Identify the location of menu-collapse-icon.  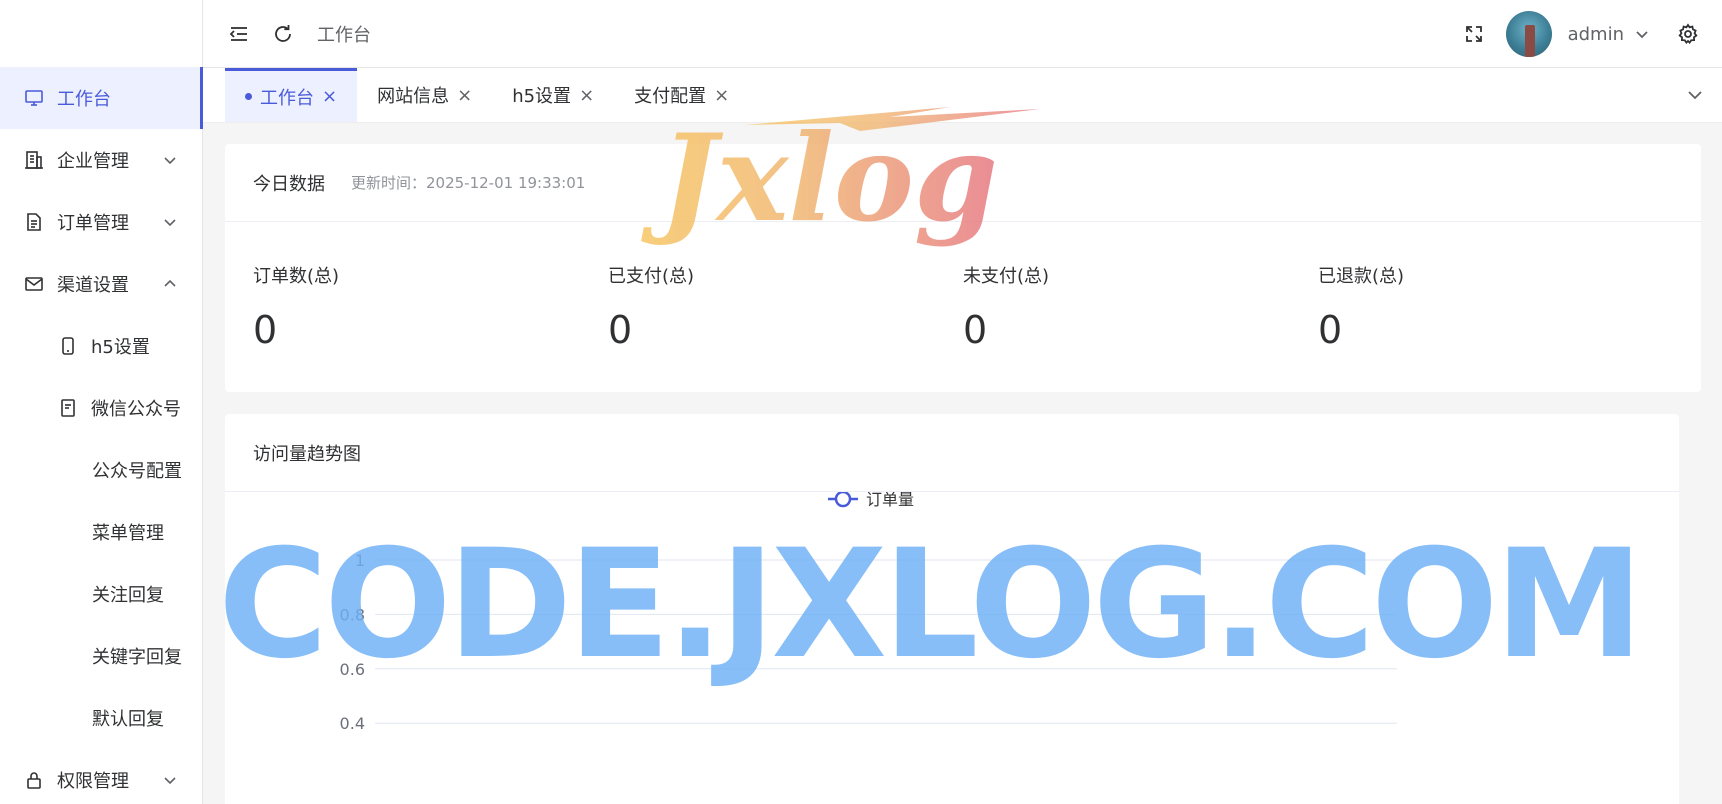
(239, 34).